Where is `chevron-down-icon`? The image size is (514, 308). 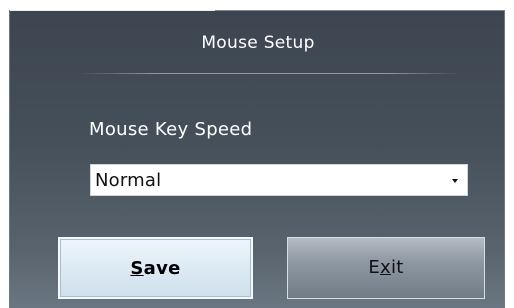
chevron-down-icon is located at coordinates (455, 181).